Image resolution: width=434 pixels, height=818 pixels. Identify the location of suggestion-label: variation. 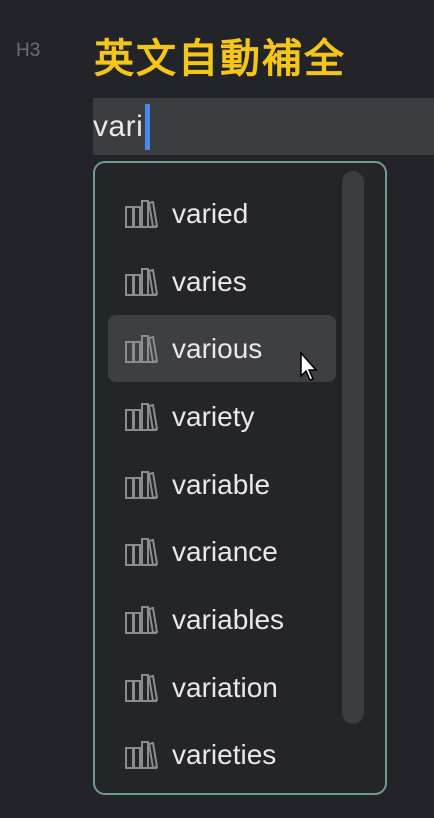
(225, 687).